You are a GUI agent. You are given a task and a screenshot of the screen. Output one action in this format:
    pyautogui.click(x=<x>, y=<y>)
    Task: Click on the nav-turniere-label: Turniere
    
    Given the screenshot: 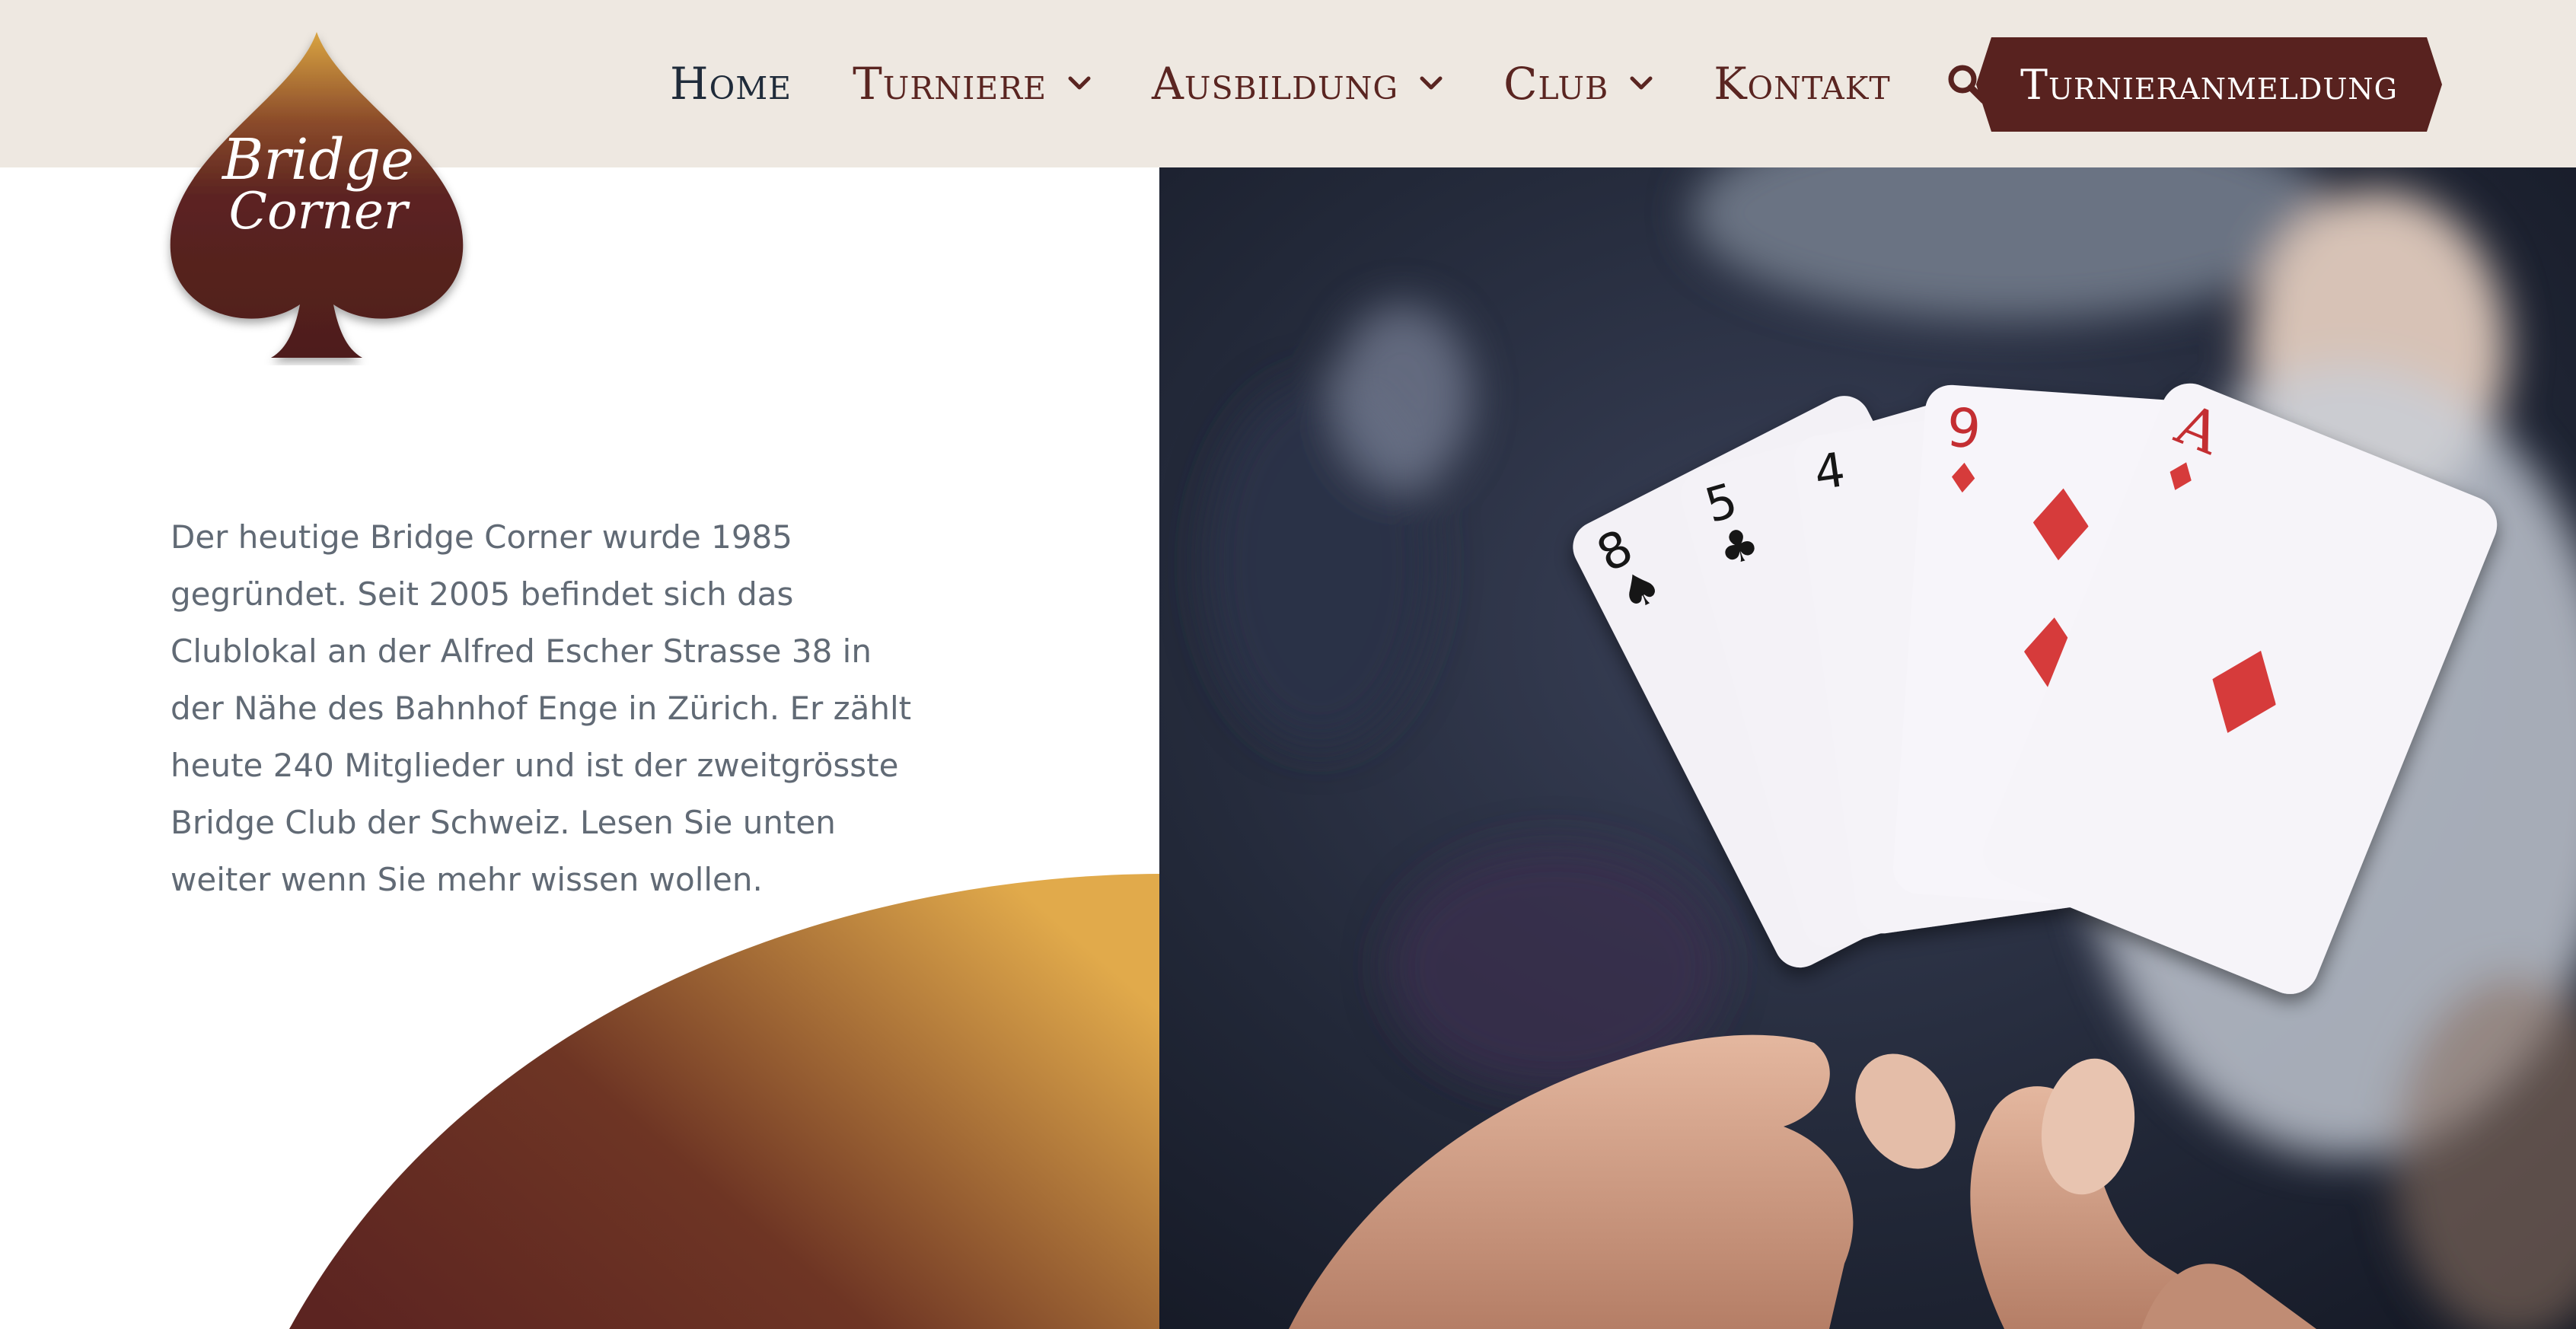 What is the action you would take?
    pyautogui.click(x=950, y=84)
    